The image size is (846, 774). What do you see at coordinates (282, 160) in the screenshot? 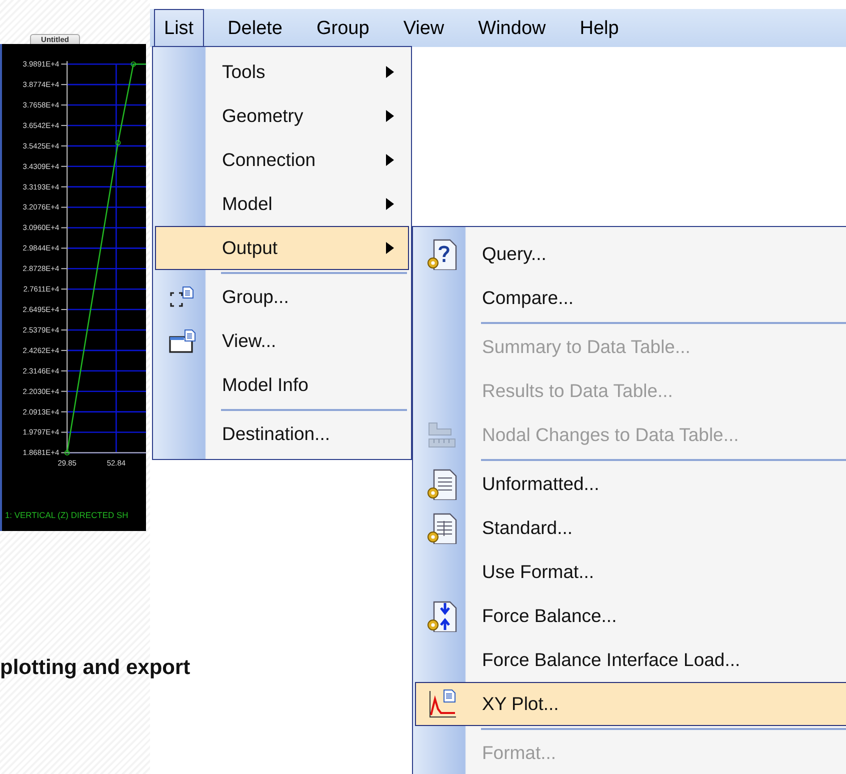
I see `menu-item: Connection` at bounding box center [282, 160].